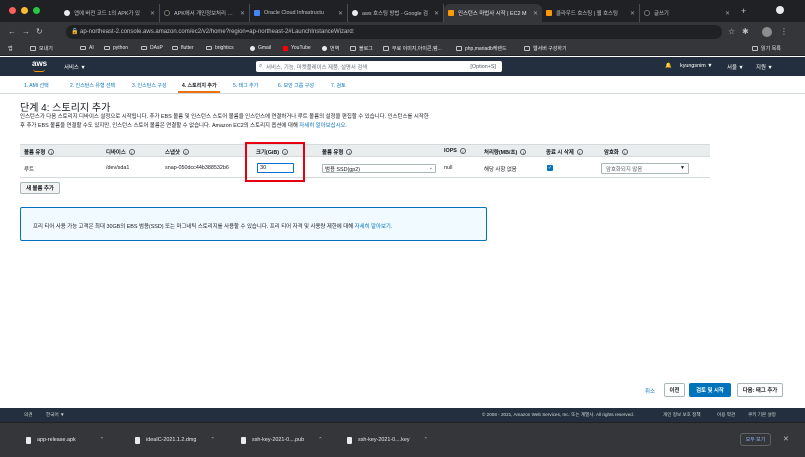 This screenshot has width=805, height=457. Describe the element at coordinates (220, 48) in the screenshot. I see `bookmark-folder: brightics` at that location.